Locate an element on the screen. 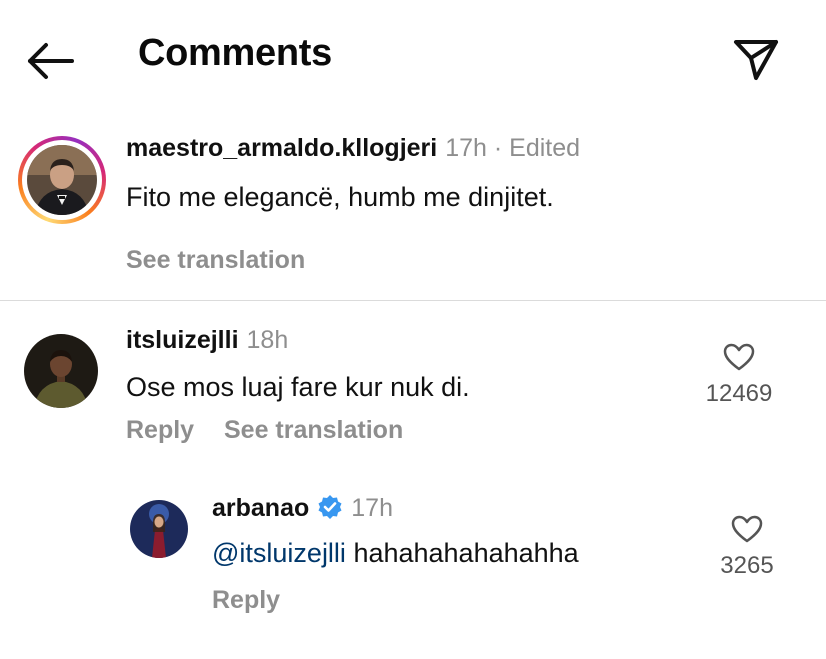 This screenshot has width=826, height=659. like-button: 3265 is located at coordinates (747, 547).